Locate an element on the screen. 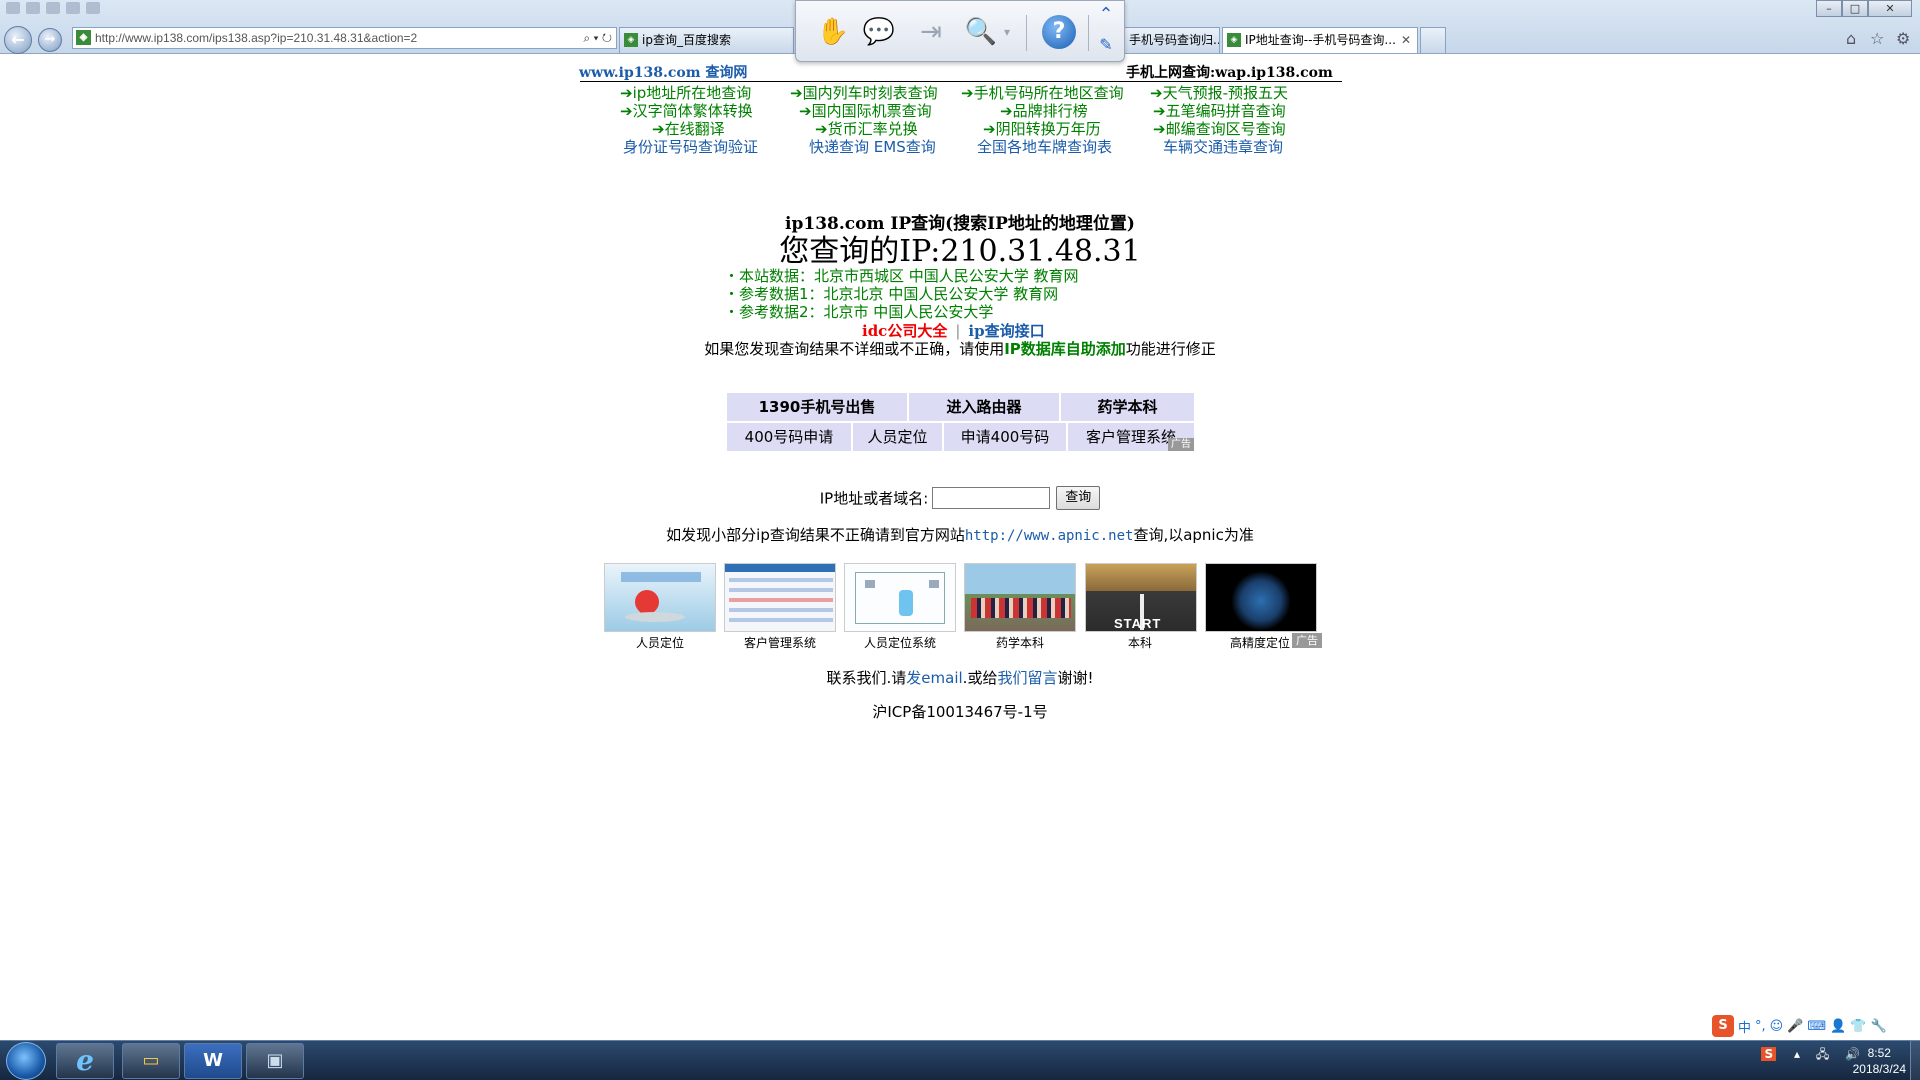 The width and height of the screenshot is (1920, 1080). wrench-icon: 🔧 is located at coordinates (1879, 1026).